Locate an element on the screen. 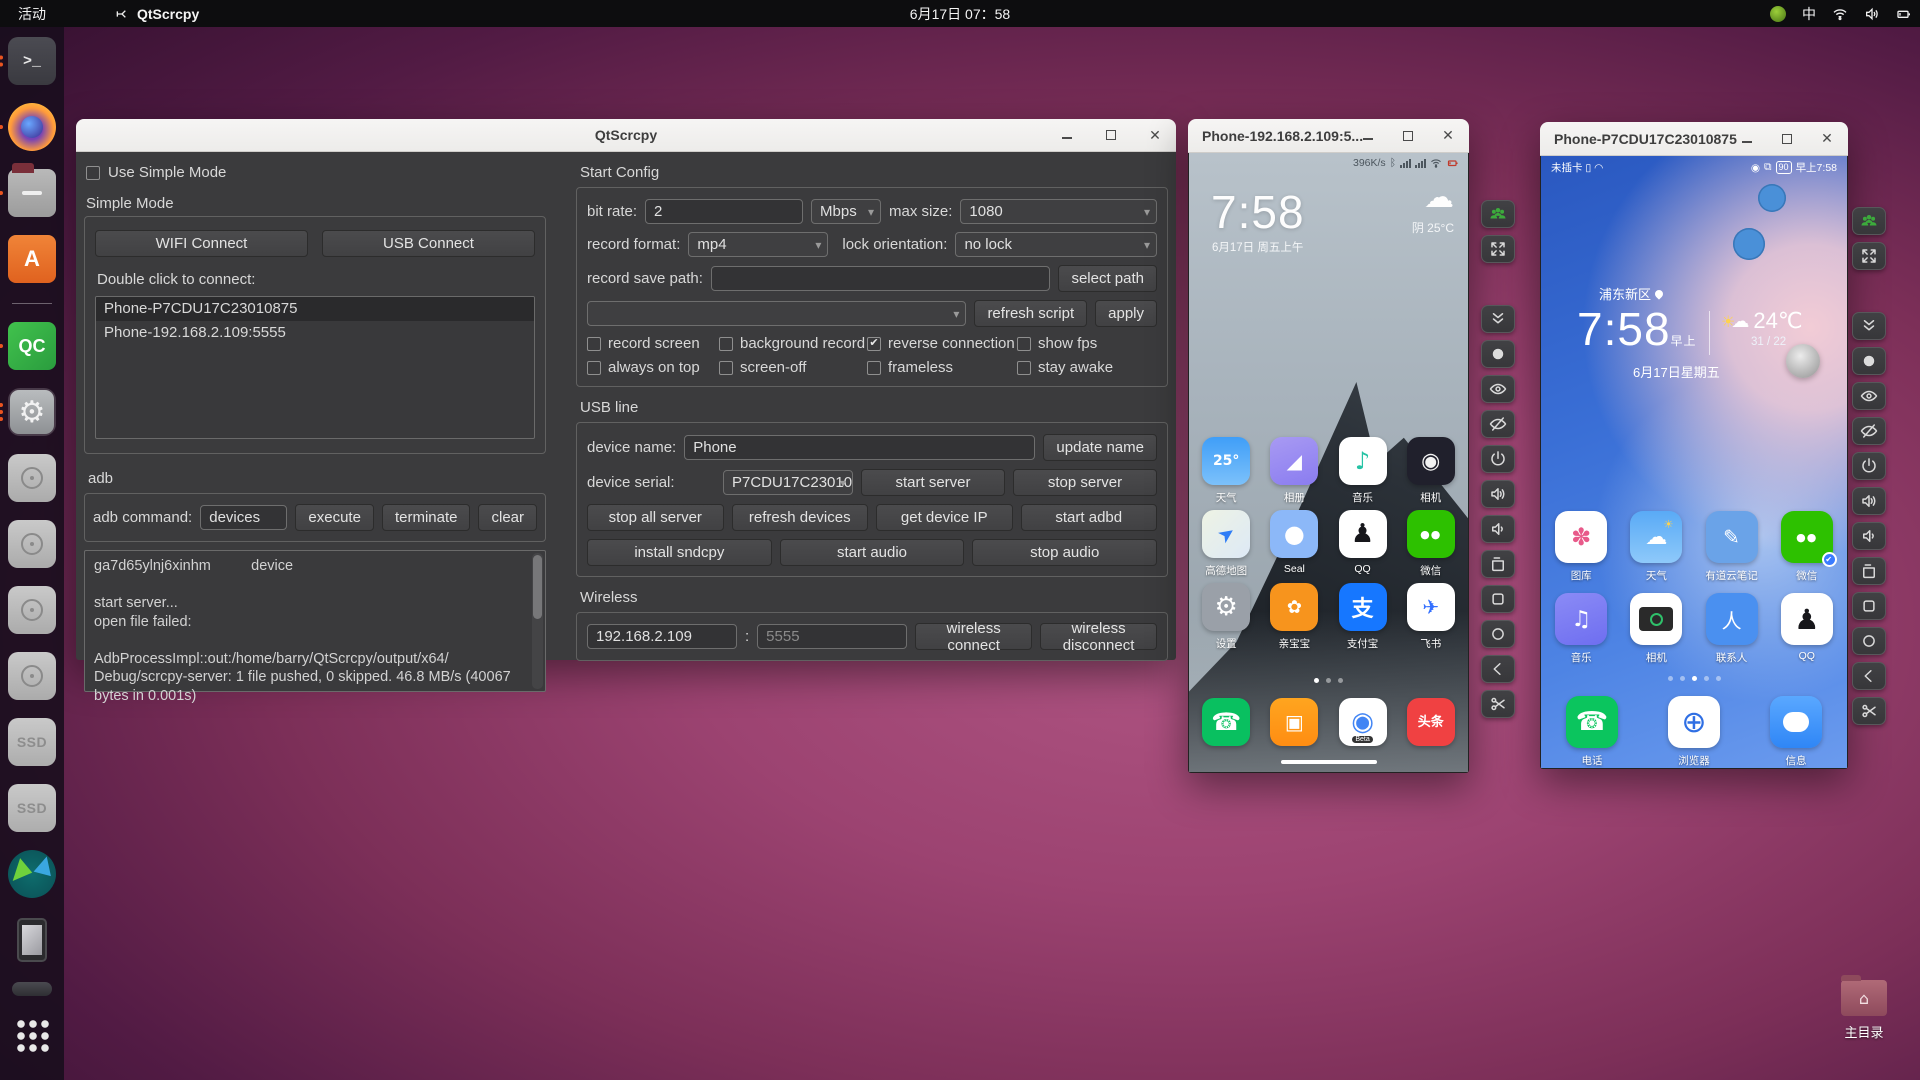 This screenshot has height=1080, width=1920. dock-app-messages2: 信息 is located at coordinates (1796, 732).